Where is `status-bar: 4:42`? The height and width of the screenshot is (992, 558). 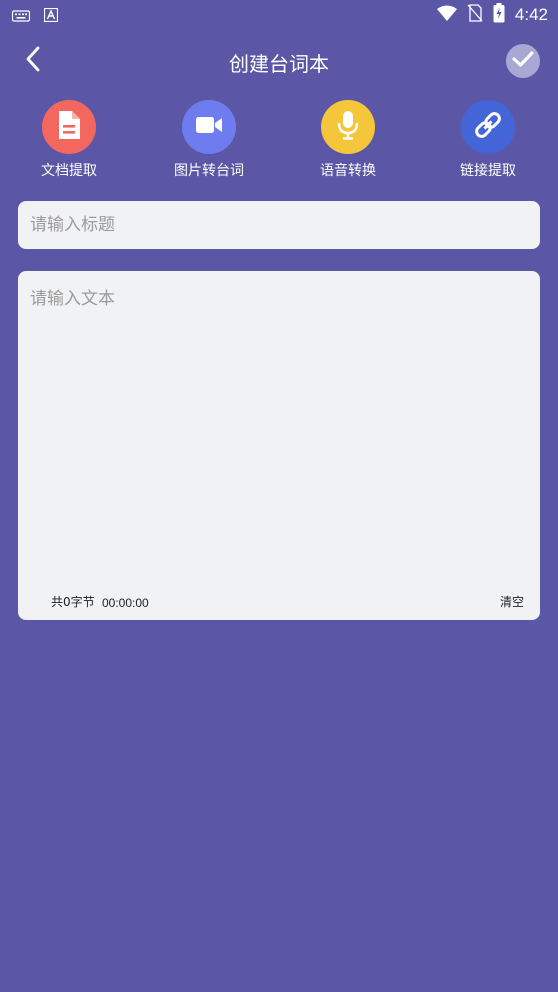 status-bar: 4:42 is located at coordinates (279, 15).